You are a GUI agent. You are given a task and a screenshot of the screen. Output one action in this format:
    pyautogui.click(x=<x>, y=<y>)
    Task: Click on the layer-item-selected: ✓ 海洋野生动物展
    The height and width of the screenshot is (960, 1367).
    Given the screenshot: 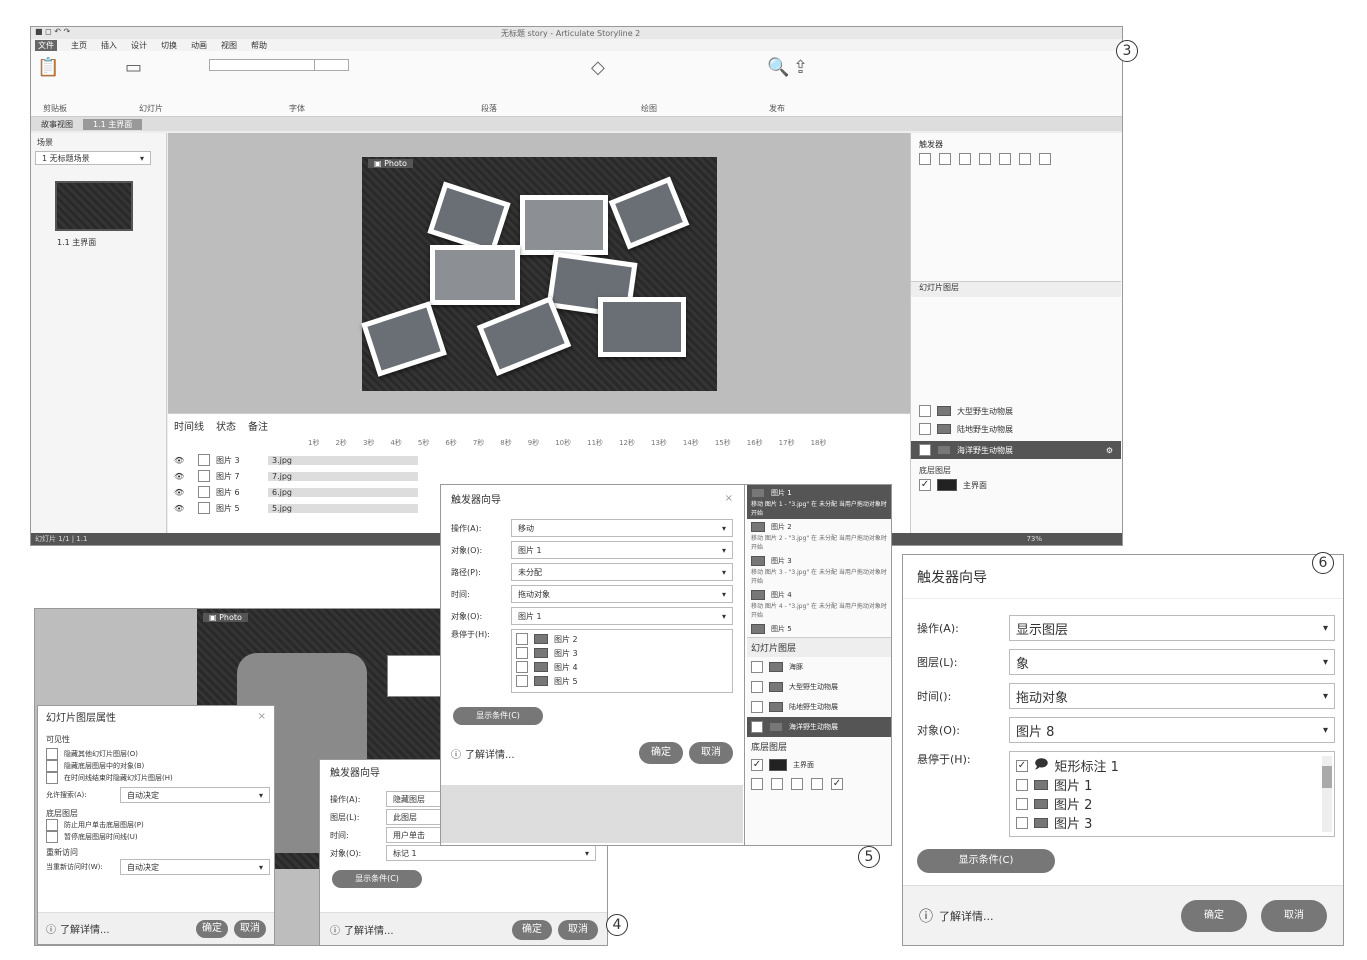 What is the action you would take?
    pyautogui.click(x=819, y=727)
    